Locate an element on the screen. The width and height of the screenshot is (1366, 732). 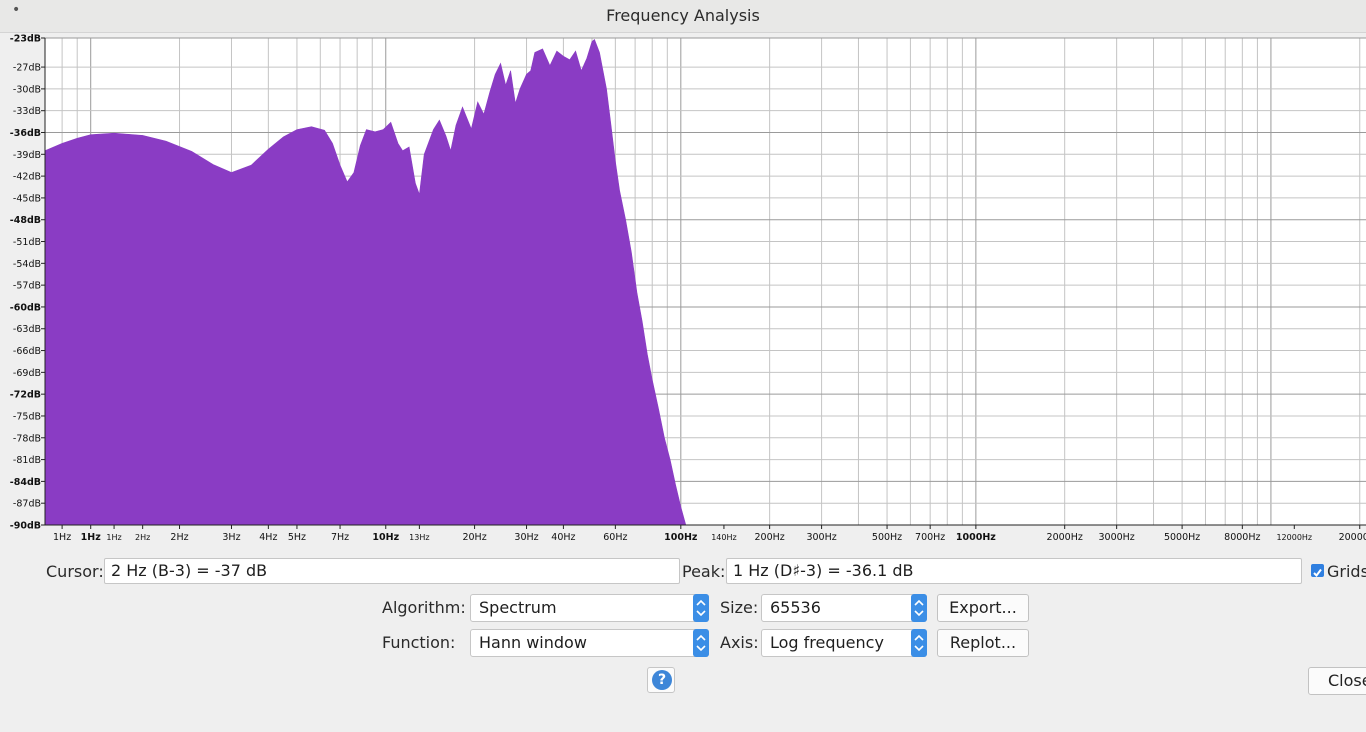
x-tick-label: 13Hz is located at coordinates (419, 537).